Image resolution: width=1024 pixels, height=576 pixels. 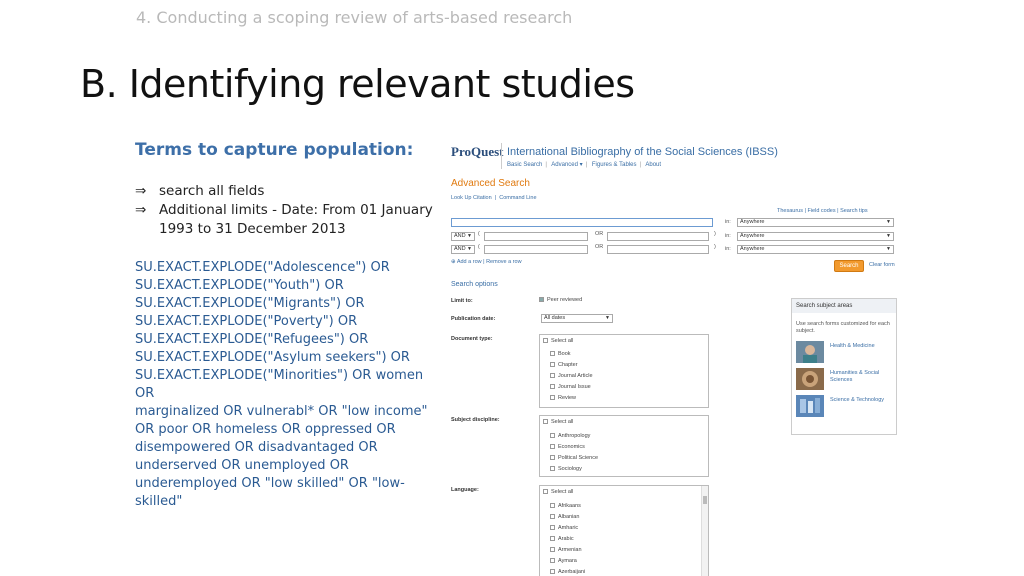 What do you see at coordinates (572, 572) in the screenshot?
I see `checkbox-label: Azerbaijani` at bounding box center [572, 572].